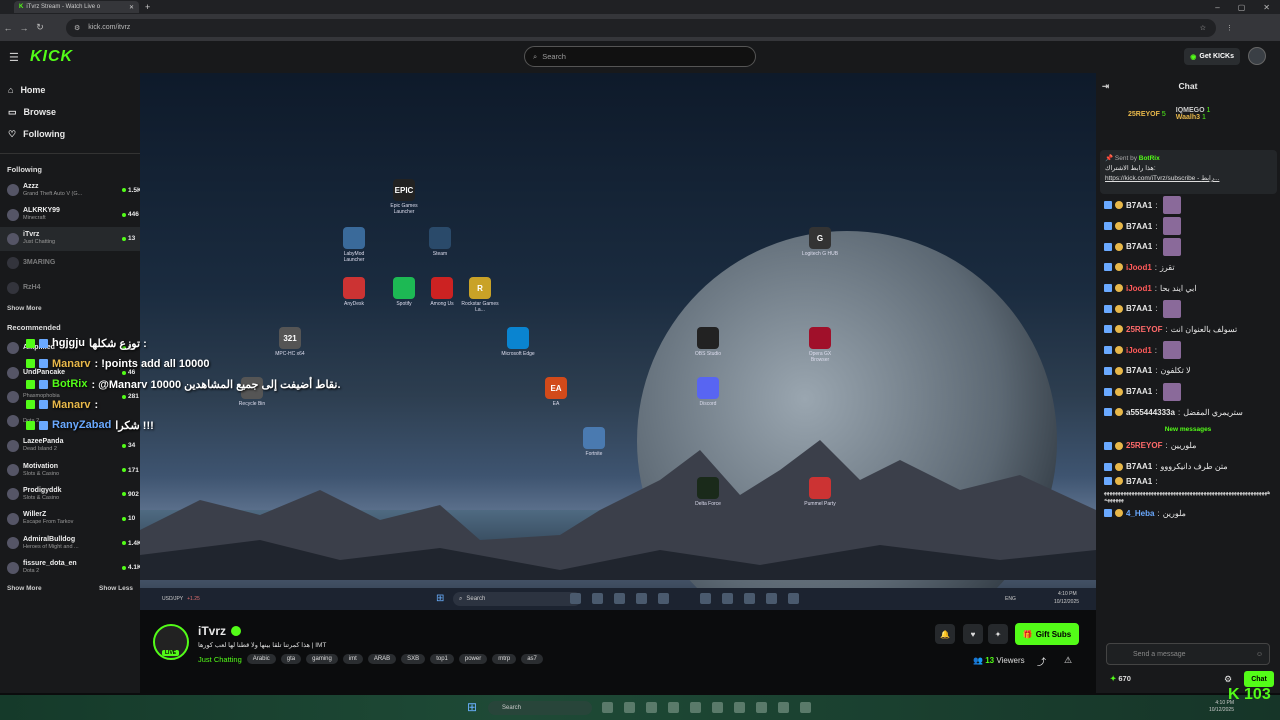 The image size is (1280, 720). What do you see at coordinates (70, 90) in the screenshot?
I see `nav-home: ⌂ Home` at bounding box center [70, 90].